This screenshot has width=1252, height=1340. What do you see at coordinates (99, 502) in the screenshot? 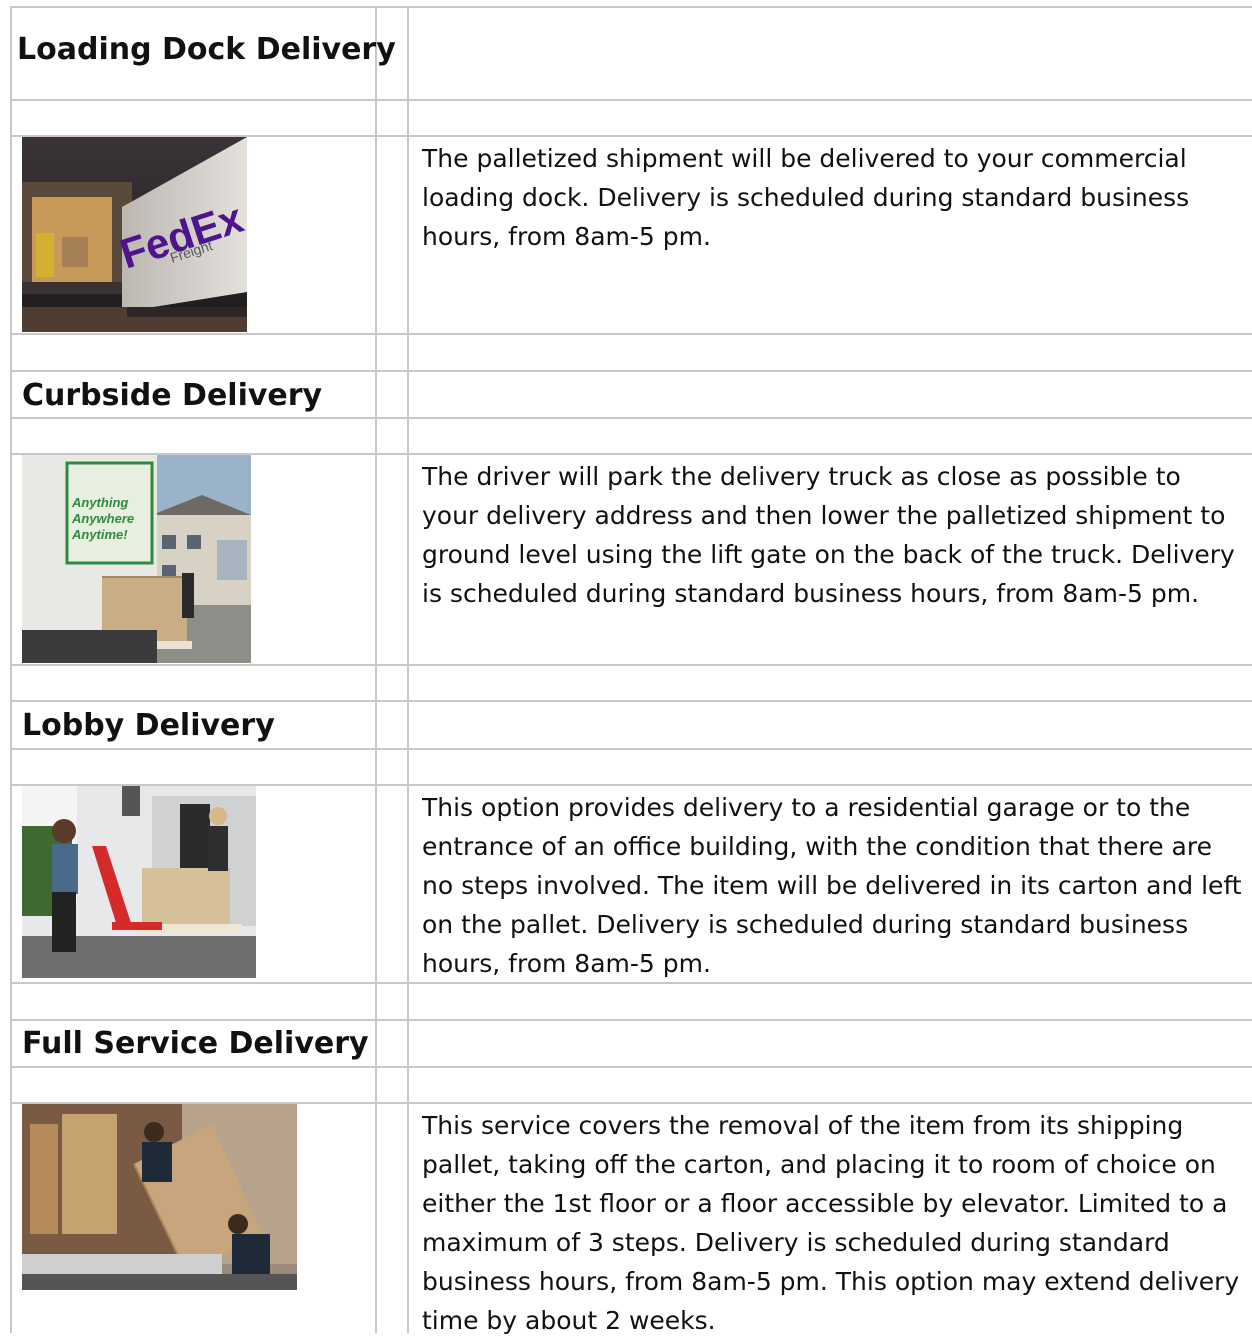
I see `banner-line-1: Anything` at bounding box center [99, 502].